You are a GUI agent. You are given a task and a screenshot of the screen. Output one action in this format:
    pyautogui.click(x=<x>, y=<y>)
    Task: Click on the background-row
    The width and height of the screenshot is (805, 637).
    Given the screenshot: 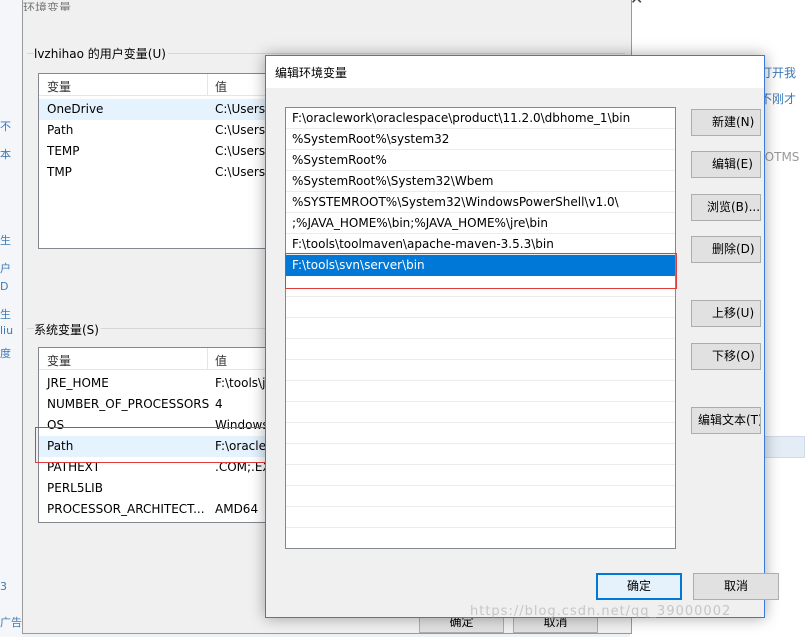 What is the action you would take?
    pyautogui.click(x=782, y=447)
    